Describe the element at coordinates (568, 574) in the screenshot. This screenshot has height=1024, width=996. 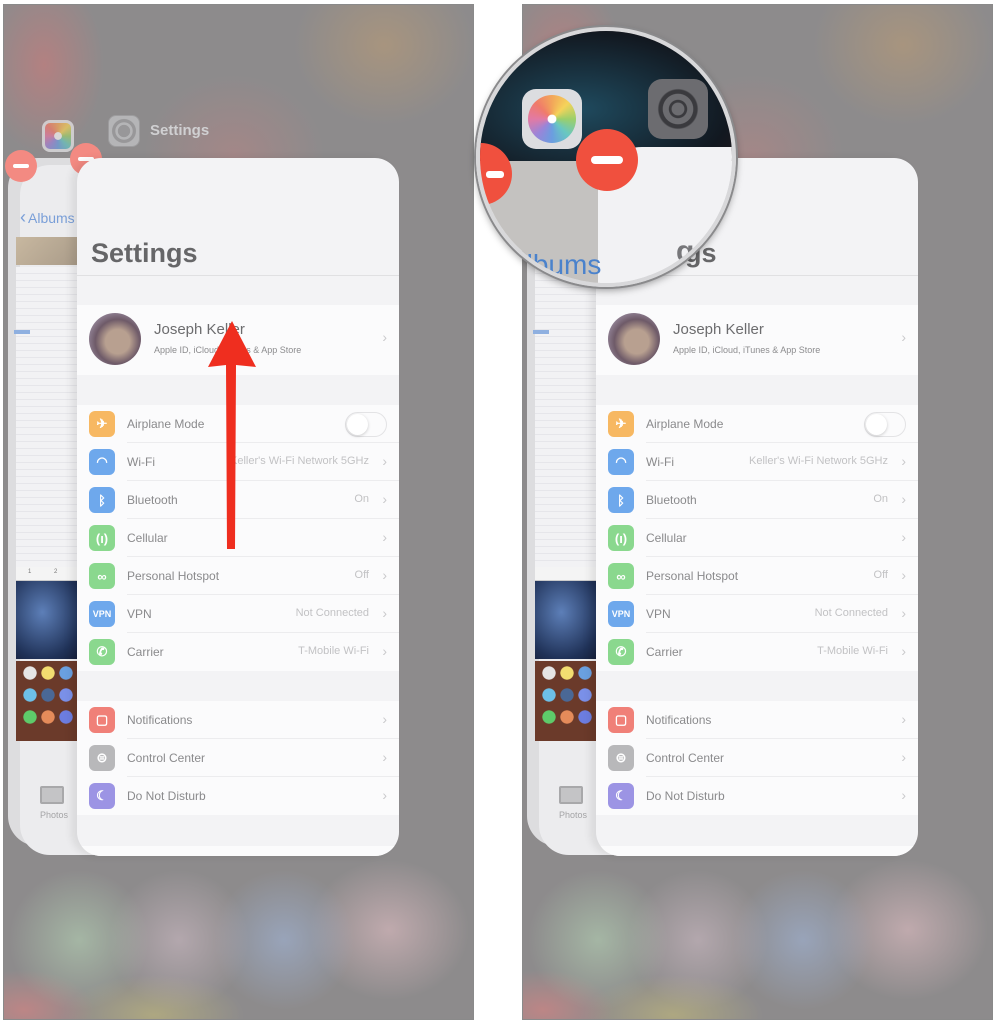
I see `ruler` at that location.